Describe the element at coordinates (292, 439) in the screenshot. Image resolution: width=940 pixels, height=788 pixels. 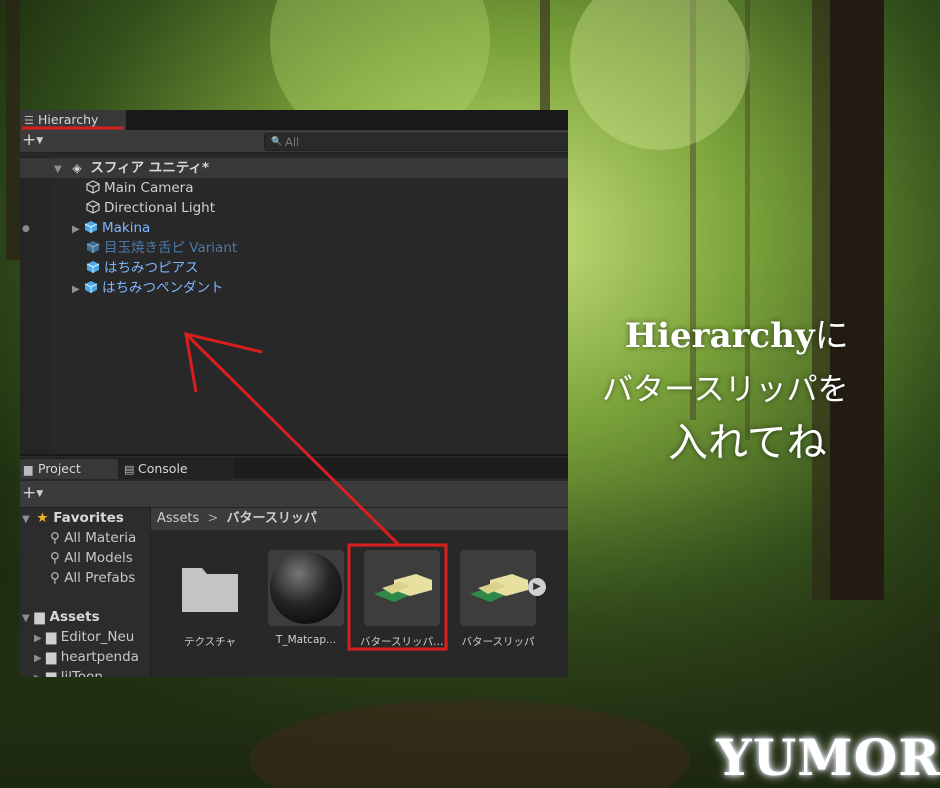
I see `drag-arrow-line` at that location.